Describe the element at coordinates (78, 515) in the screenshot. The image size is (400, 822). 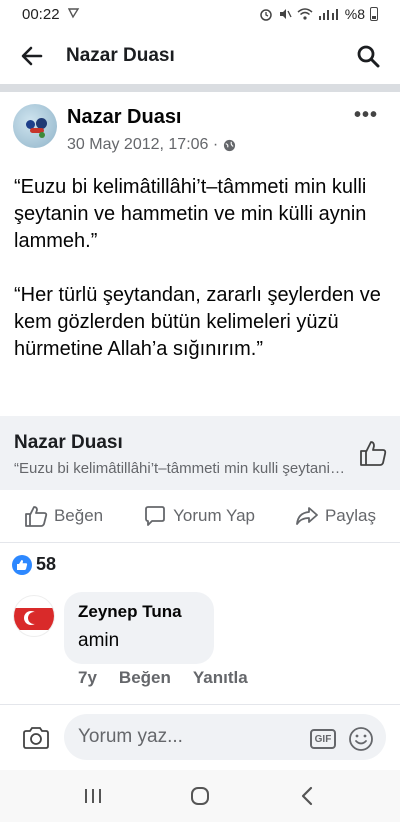
I see `like-label: Beğen` at that location.